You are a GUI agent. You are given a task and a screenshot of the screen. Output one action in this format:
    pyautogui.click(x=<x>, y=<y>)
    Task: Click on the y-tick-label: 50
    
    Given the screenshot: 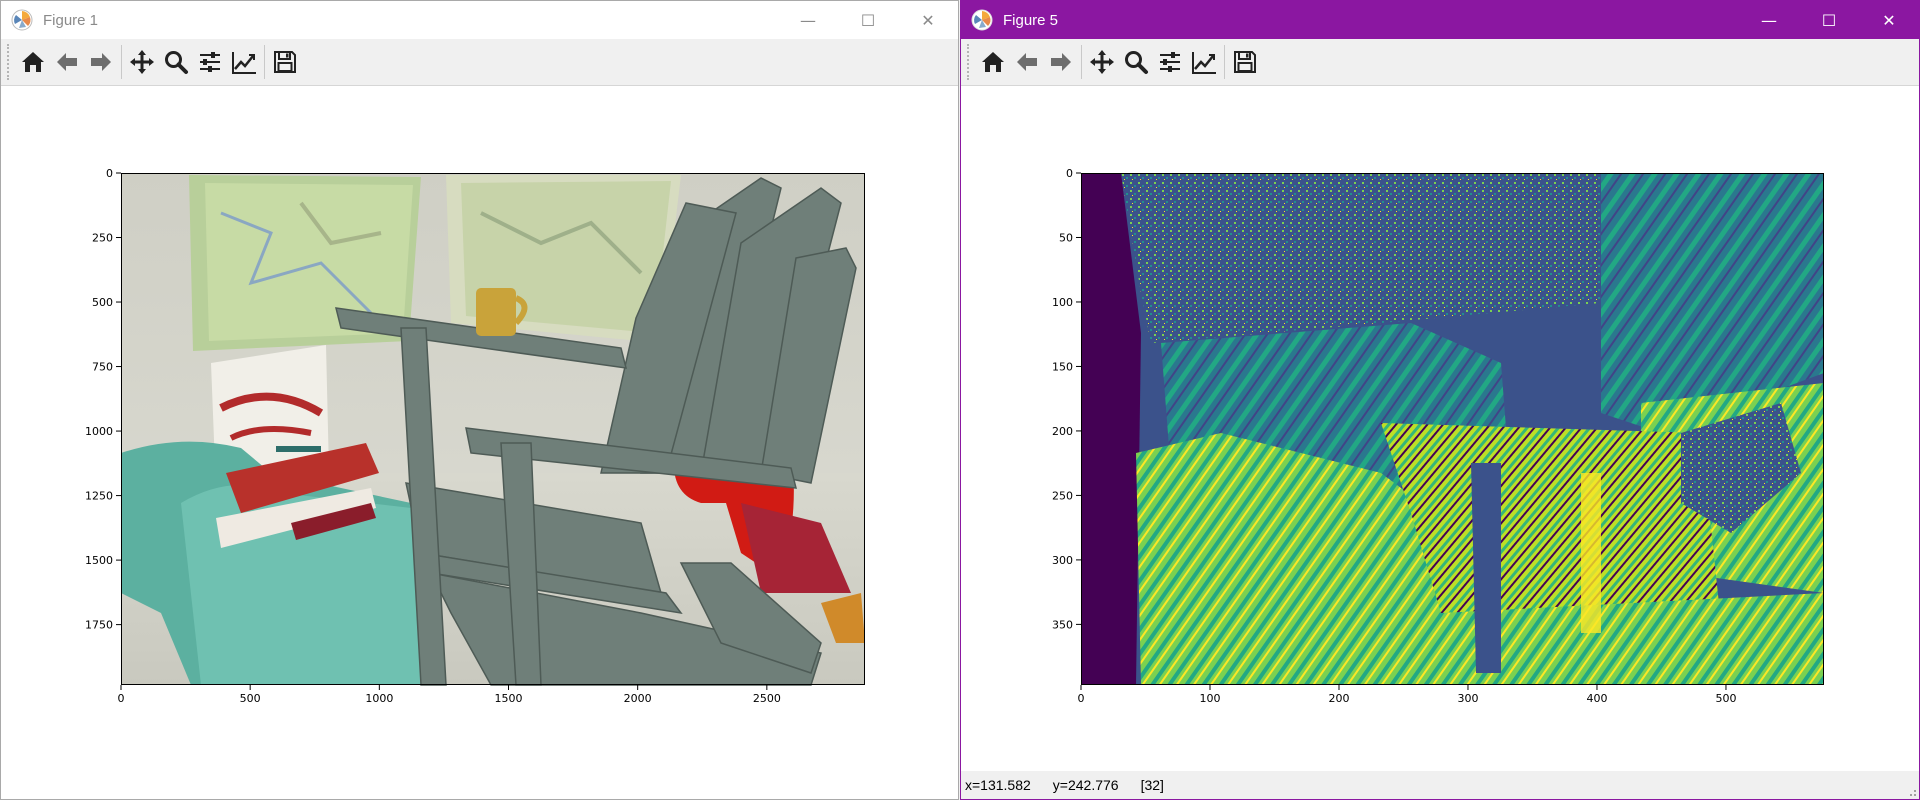 What is the action you would take?
    pyautogui.click(x=1066, y=237)
    